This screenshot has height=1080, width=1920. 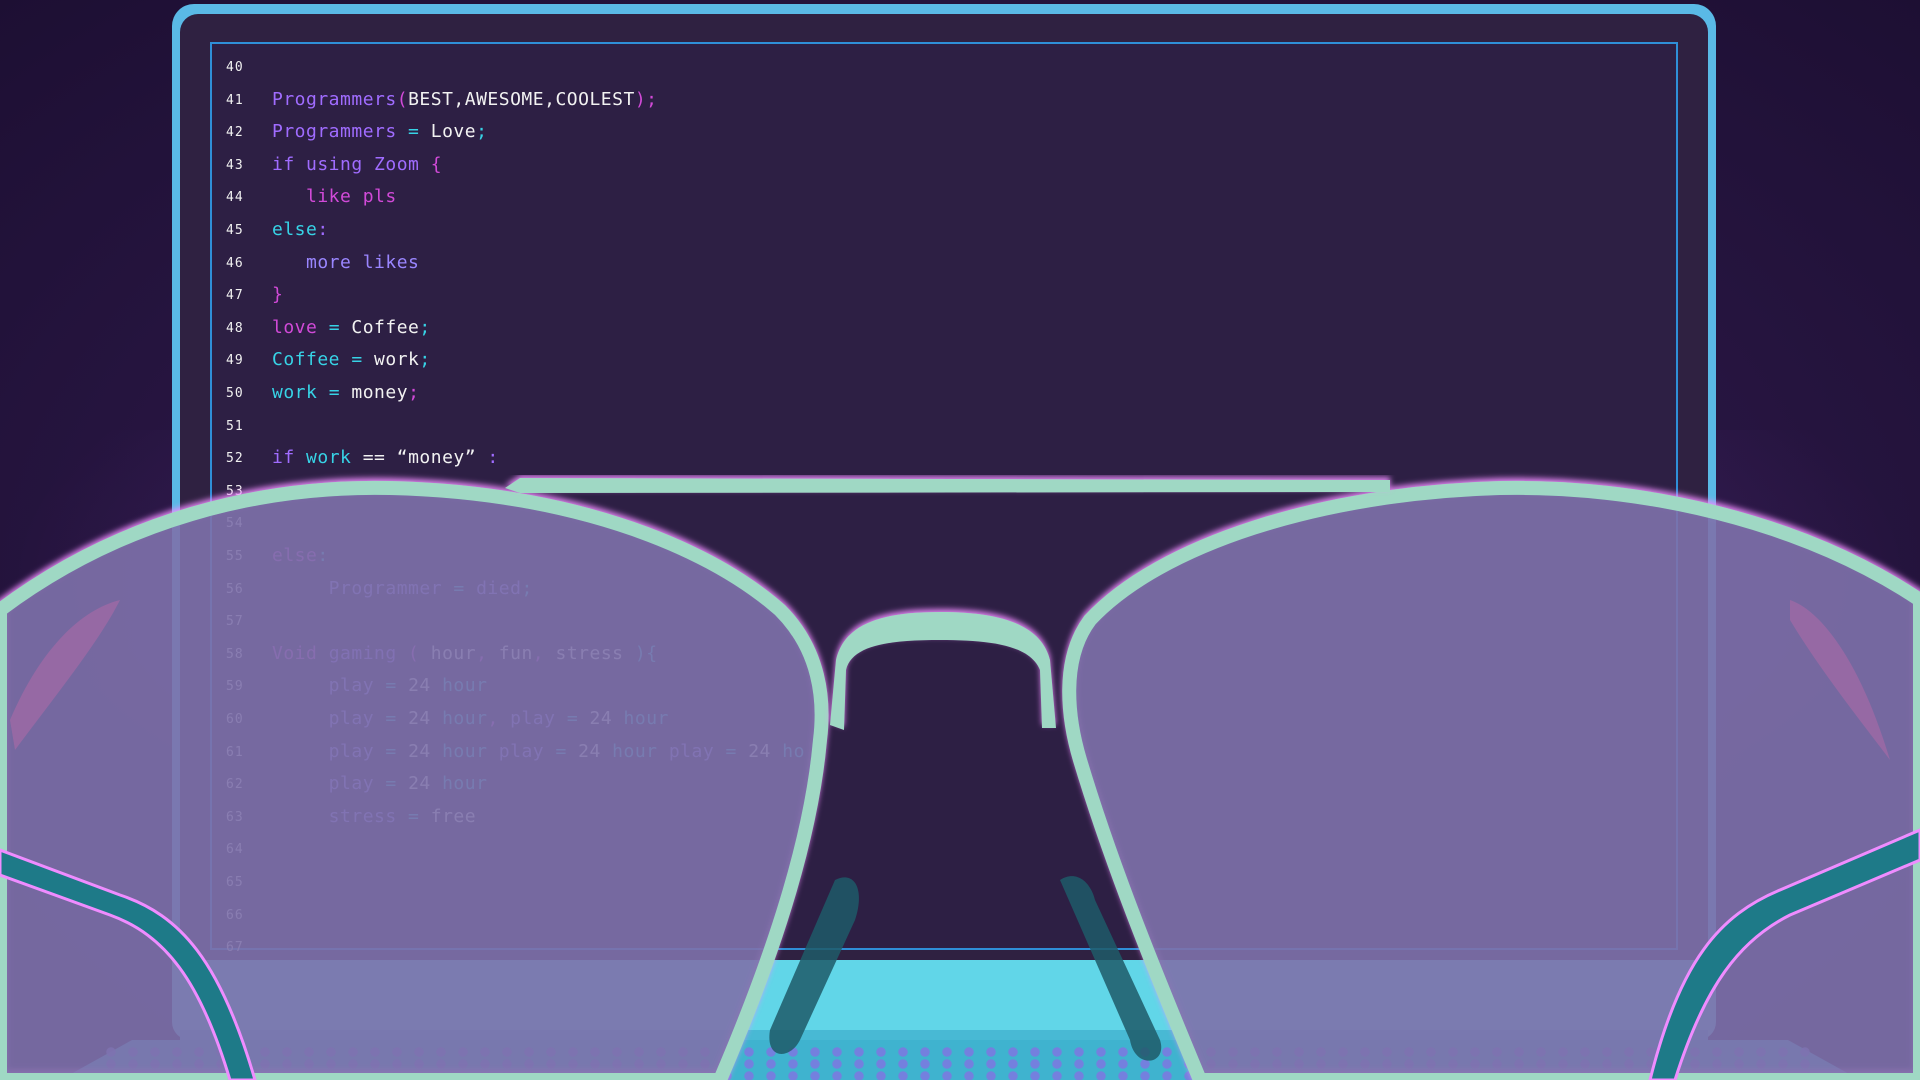 What do you see at coordinates (947, 485) in the screenshot?
I see `glasses-top-bar` at bounding box center [947, 485].